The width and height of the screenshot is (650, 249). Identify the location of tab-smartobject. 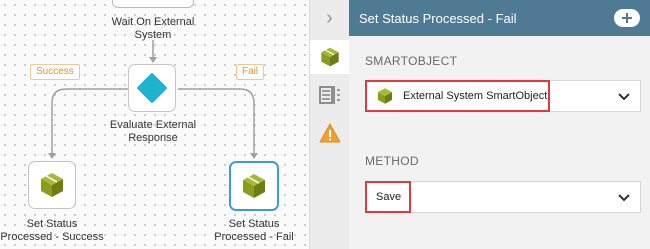
(330, 57).